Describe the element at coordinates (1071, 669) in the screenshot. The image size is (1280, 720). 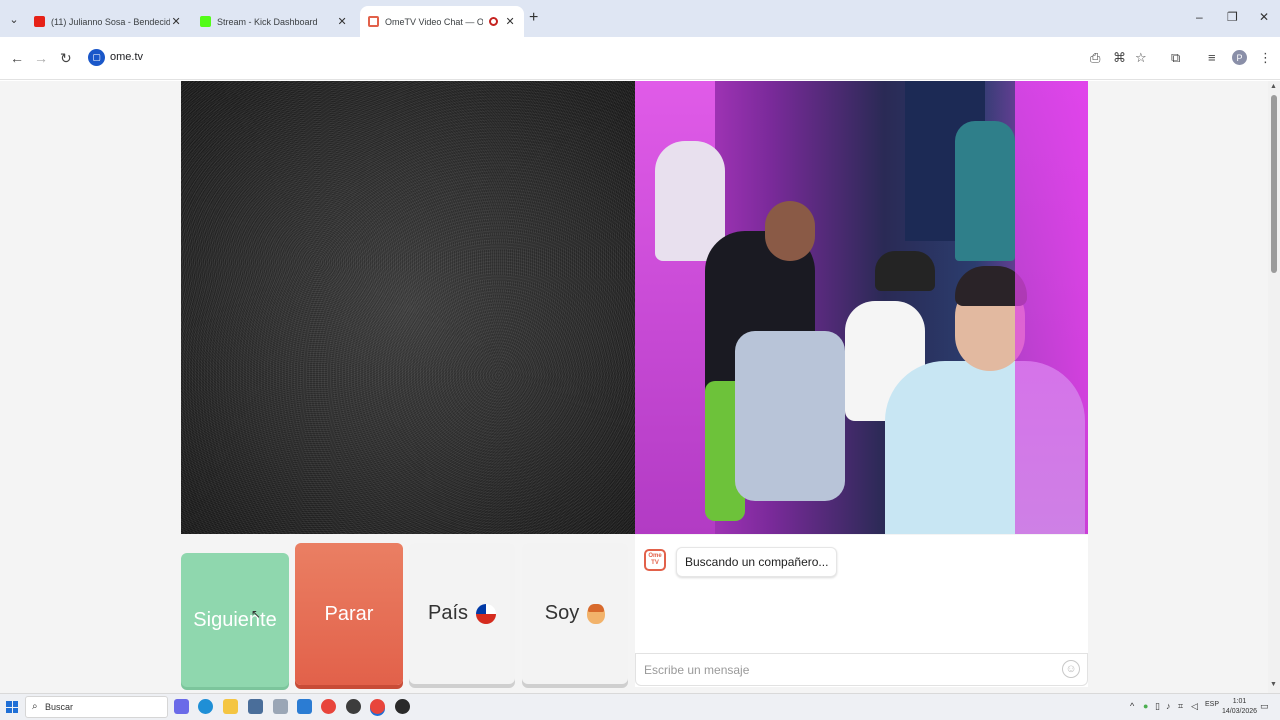
I see `emoji-icon: ☺` at that location.